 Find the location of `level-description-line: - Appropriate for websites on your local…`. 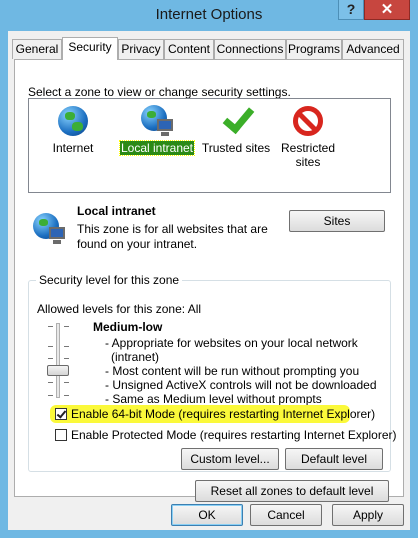

level-description-line: - Appropriate for websites on your local… is located at coordinates (231, 343).